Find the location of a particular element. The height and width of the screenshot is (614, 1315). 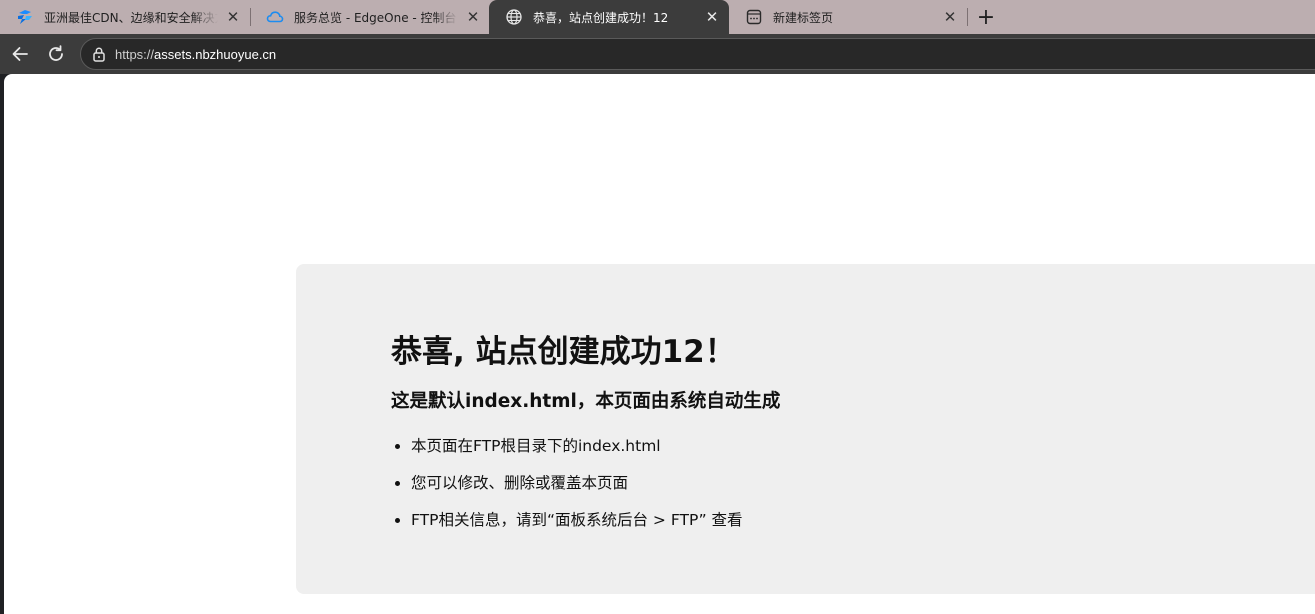

tab-separator is located at coordinates (967, 17).